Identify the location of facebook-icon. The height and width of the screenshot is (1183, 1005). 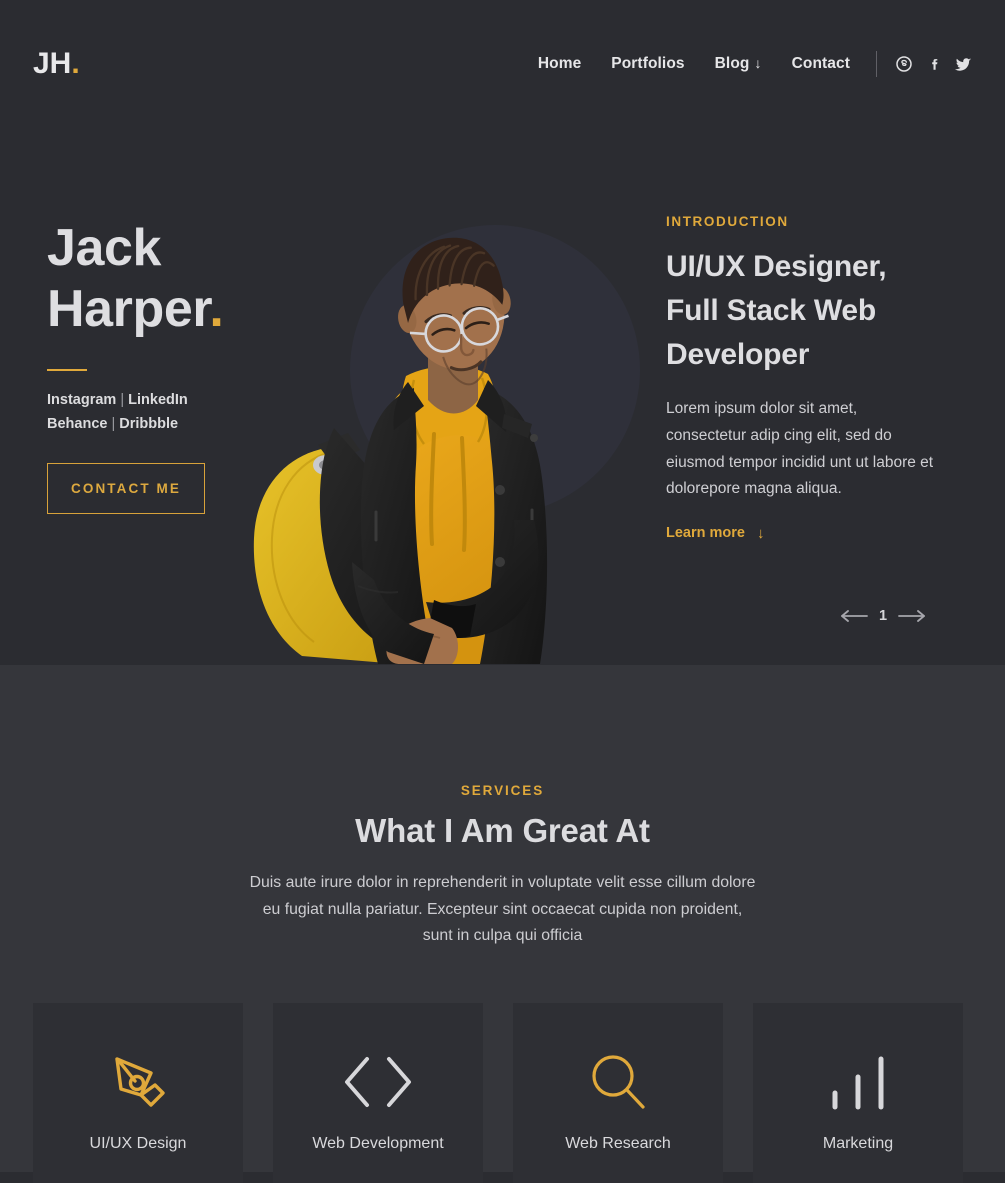
(933, 64).